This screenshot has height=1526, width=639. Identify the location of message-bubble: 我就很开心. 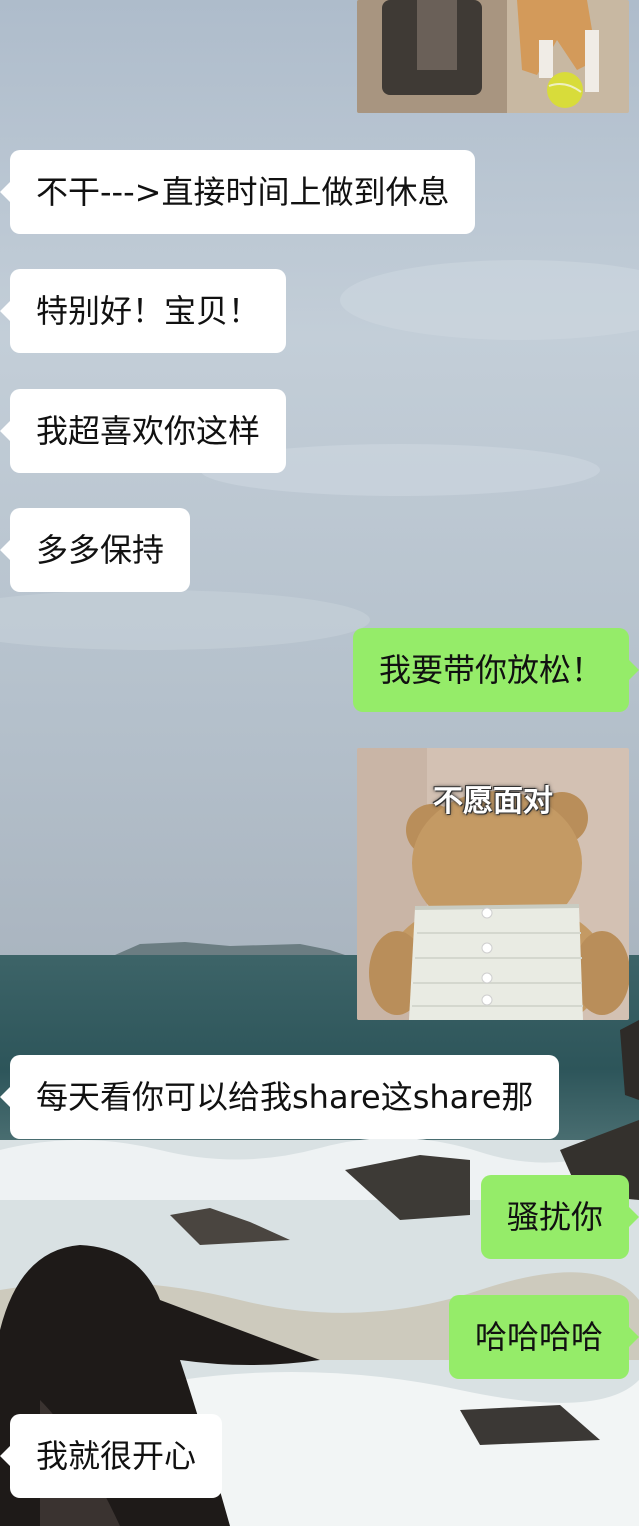
(111, 1456).